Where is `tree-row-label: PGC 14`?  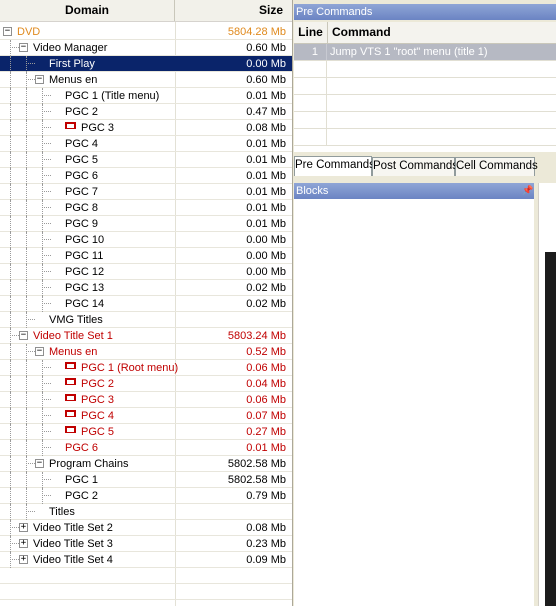
tree-row-label: PGC 14 is located at coordinates (85, 304).